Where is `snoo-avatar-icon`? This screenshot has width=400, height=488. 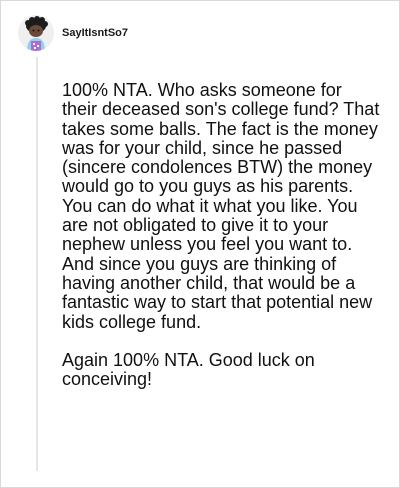
snoo-avatar-icon is located at coordinates (36, 33).